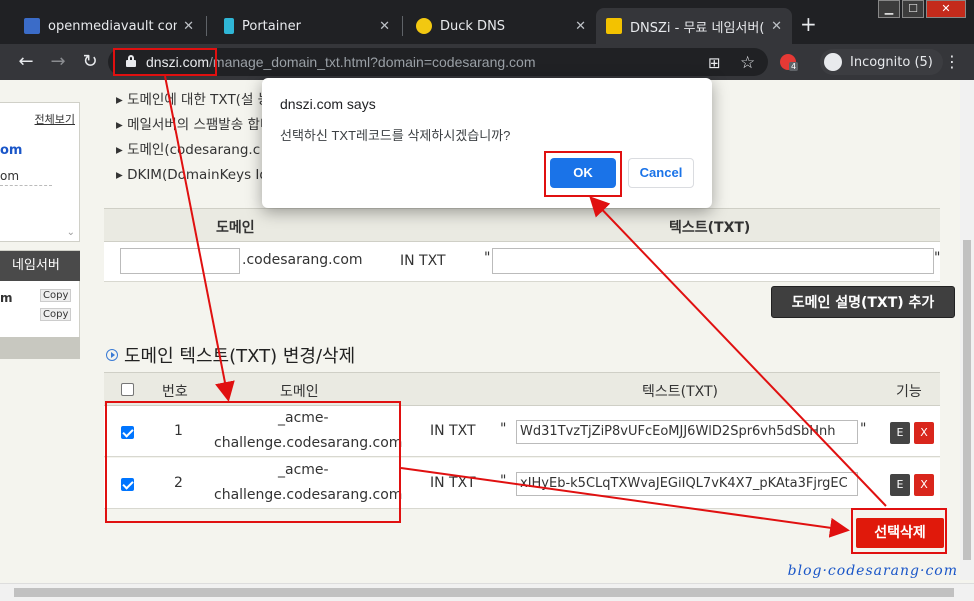  I want to click on tab-dnszi: DNSZi - 무료 네임서버(d ✕, so click(694, 26).